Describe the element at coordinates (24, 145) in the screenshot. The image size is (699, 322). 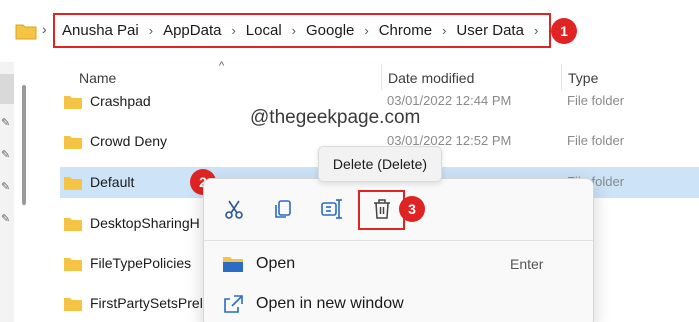
I see `scrollbar-thumb` at that location.